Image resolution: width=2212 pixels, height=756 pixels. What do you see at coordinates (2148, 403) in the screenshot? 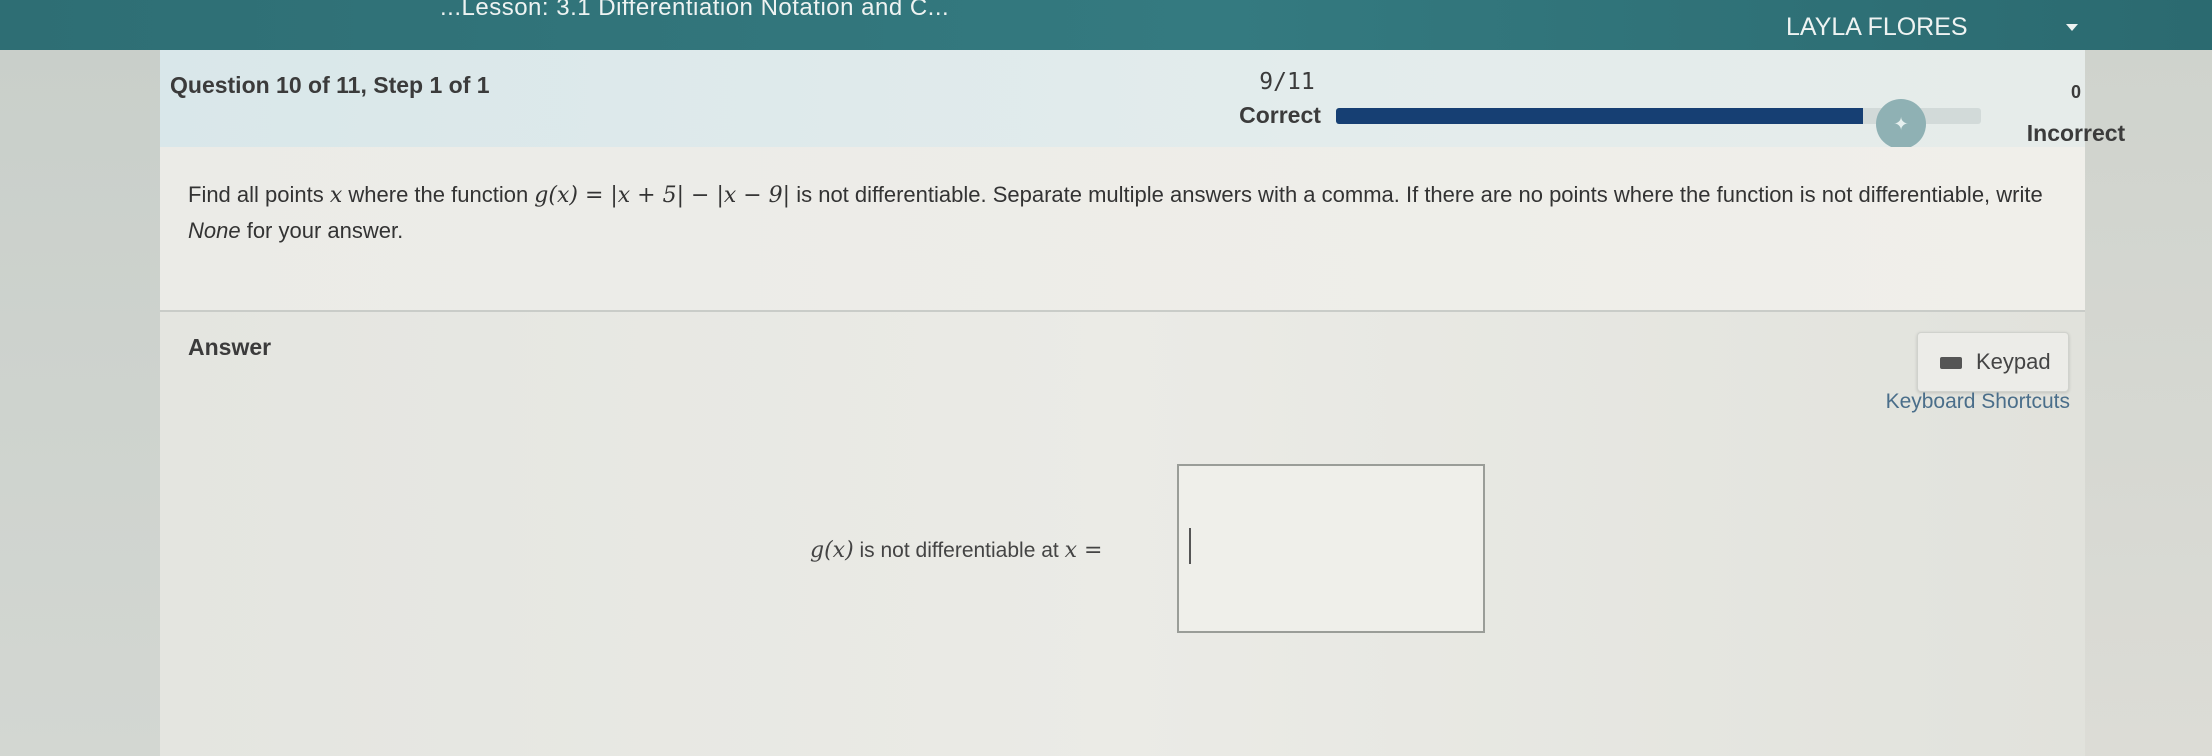
I see `right-margin` at bounding box center [2148, 403].